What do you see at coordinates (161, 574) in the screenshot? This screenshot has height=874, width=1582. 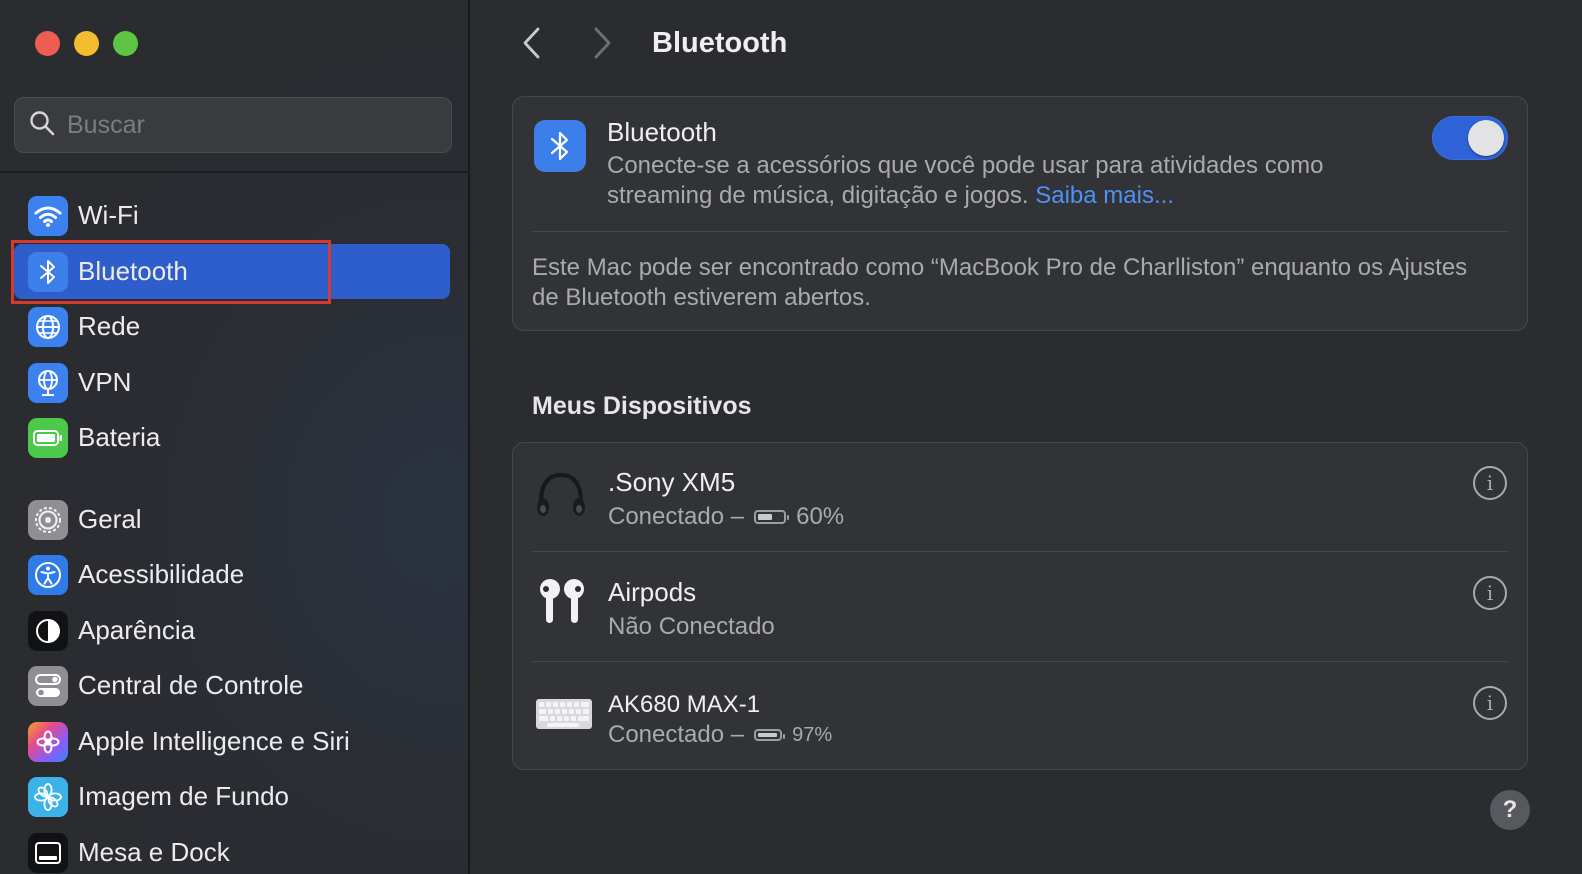 I see `sidebar-item-label: Acessibilidade` at bounding box center [161, 574].